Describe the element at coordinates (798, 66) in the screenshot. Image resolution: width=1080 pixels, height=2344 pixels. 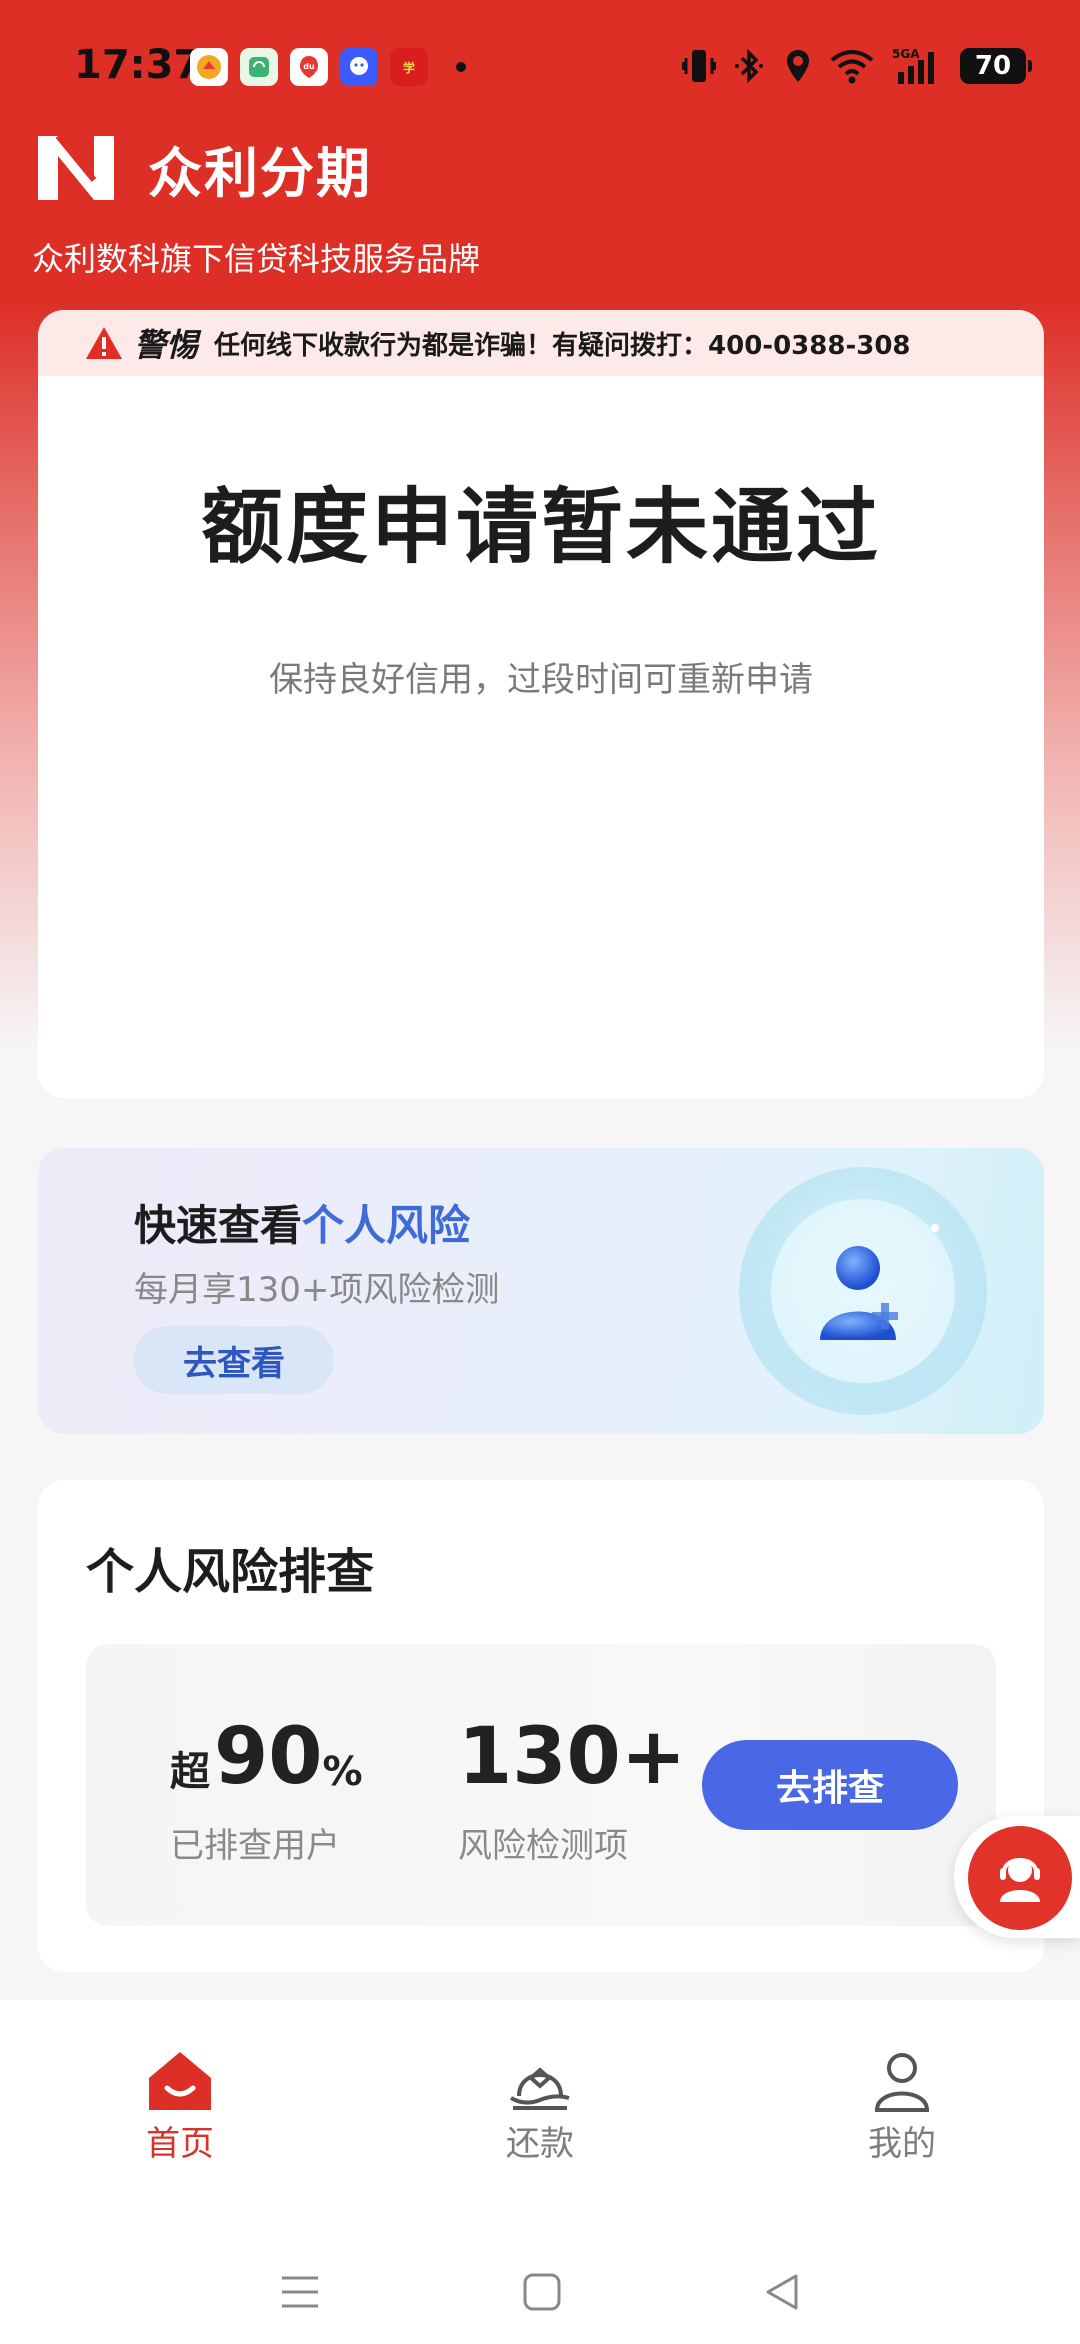
I see `location-icon` at that location.